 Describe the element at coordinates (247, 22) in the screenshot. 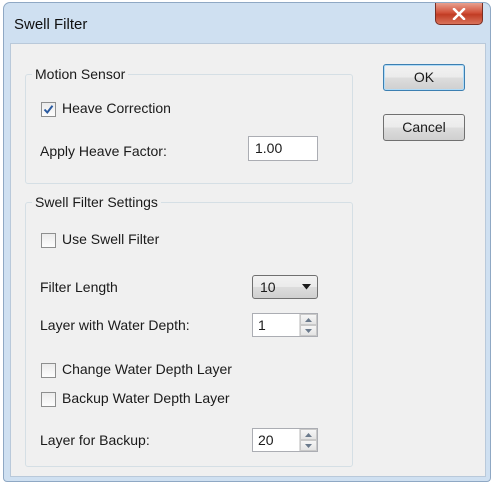

I see `title-bar: Swell Filter` at that location.